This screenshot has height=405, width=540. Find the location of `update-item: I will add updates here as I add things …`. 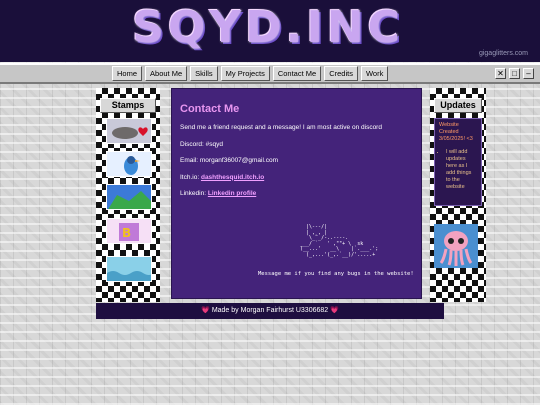

update-item: I will add updates here as I add things … is located at coordinates (461, 170).